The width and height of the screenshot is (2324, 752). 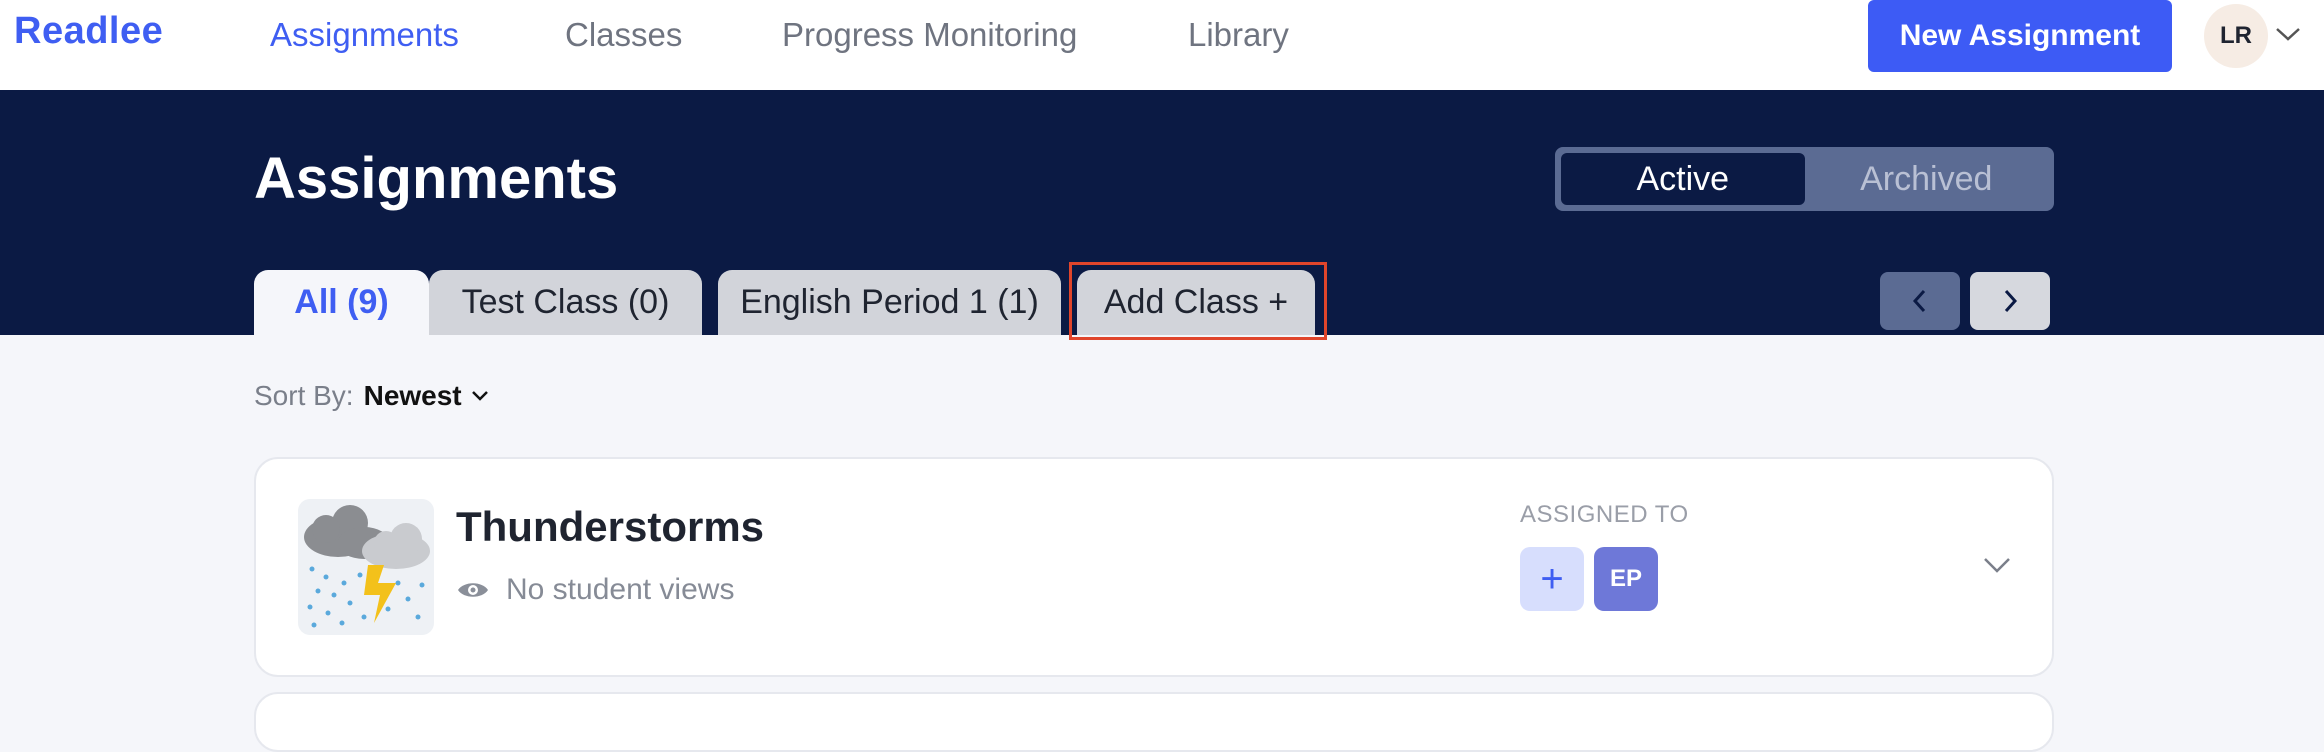 What do you see at coordinates (1154, 722) in the screenshot?
I see `assignment-card` at bounding box center [1154, 722].